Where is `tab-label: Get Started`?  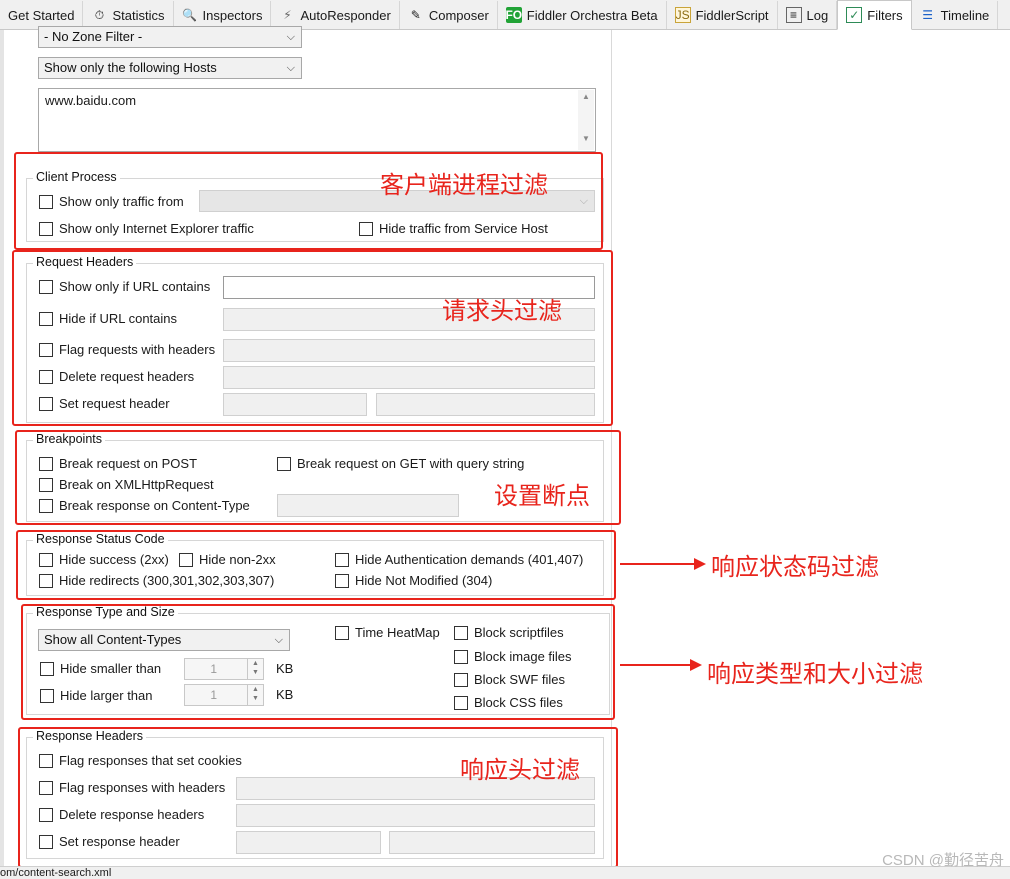
tab-label: Get Started is located at coordinates (41, 15).